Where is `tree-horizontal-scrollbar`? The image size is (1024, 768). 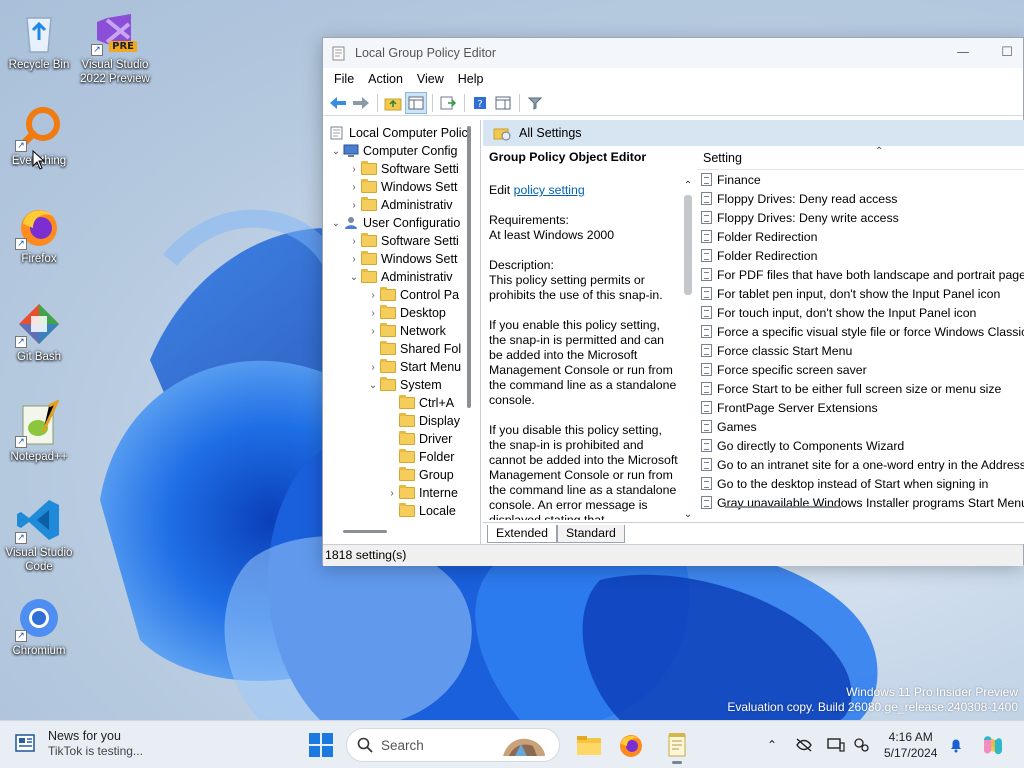
tree-horizontal-scrollbar is located at coordinates (365, 531).